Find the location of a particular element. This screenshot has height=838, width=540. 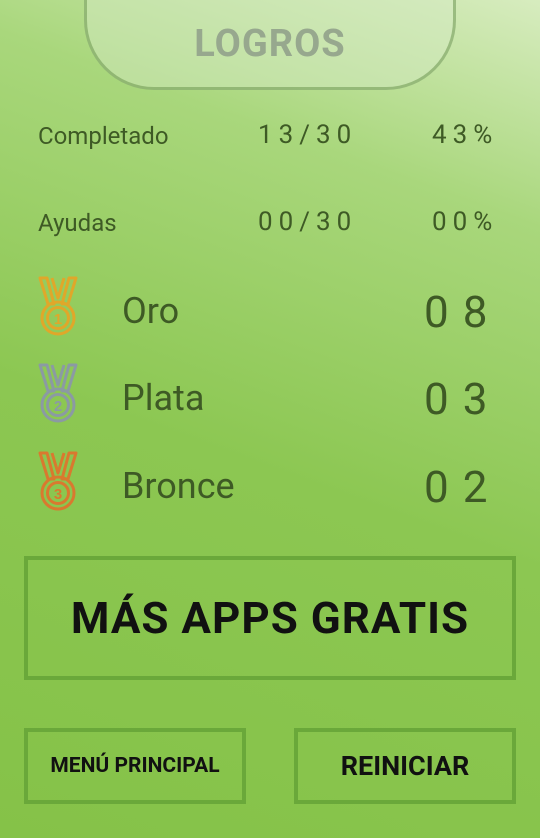

stat-row-hints: Ayudas 00/30 00% is located at coordinates (270, 225).